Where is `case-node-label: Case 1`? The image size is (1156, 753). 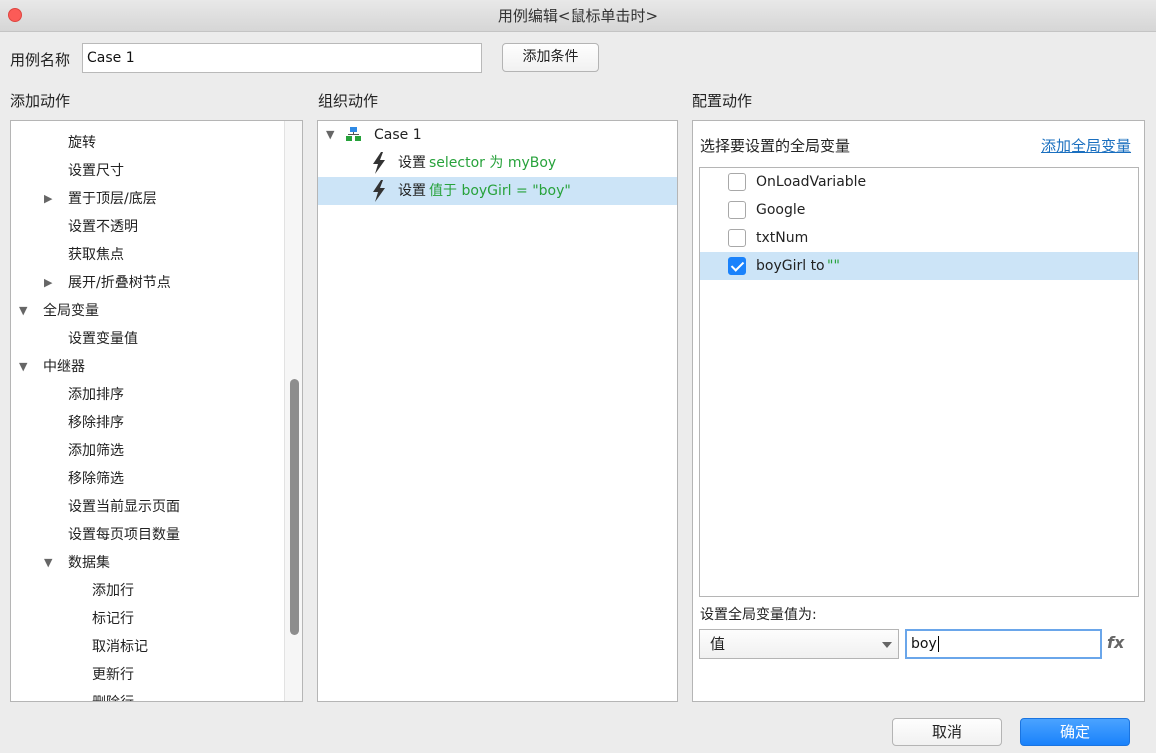 case-node-label: Case 1 is located at coordinates (398, 135).